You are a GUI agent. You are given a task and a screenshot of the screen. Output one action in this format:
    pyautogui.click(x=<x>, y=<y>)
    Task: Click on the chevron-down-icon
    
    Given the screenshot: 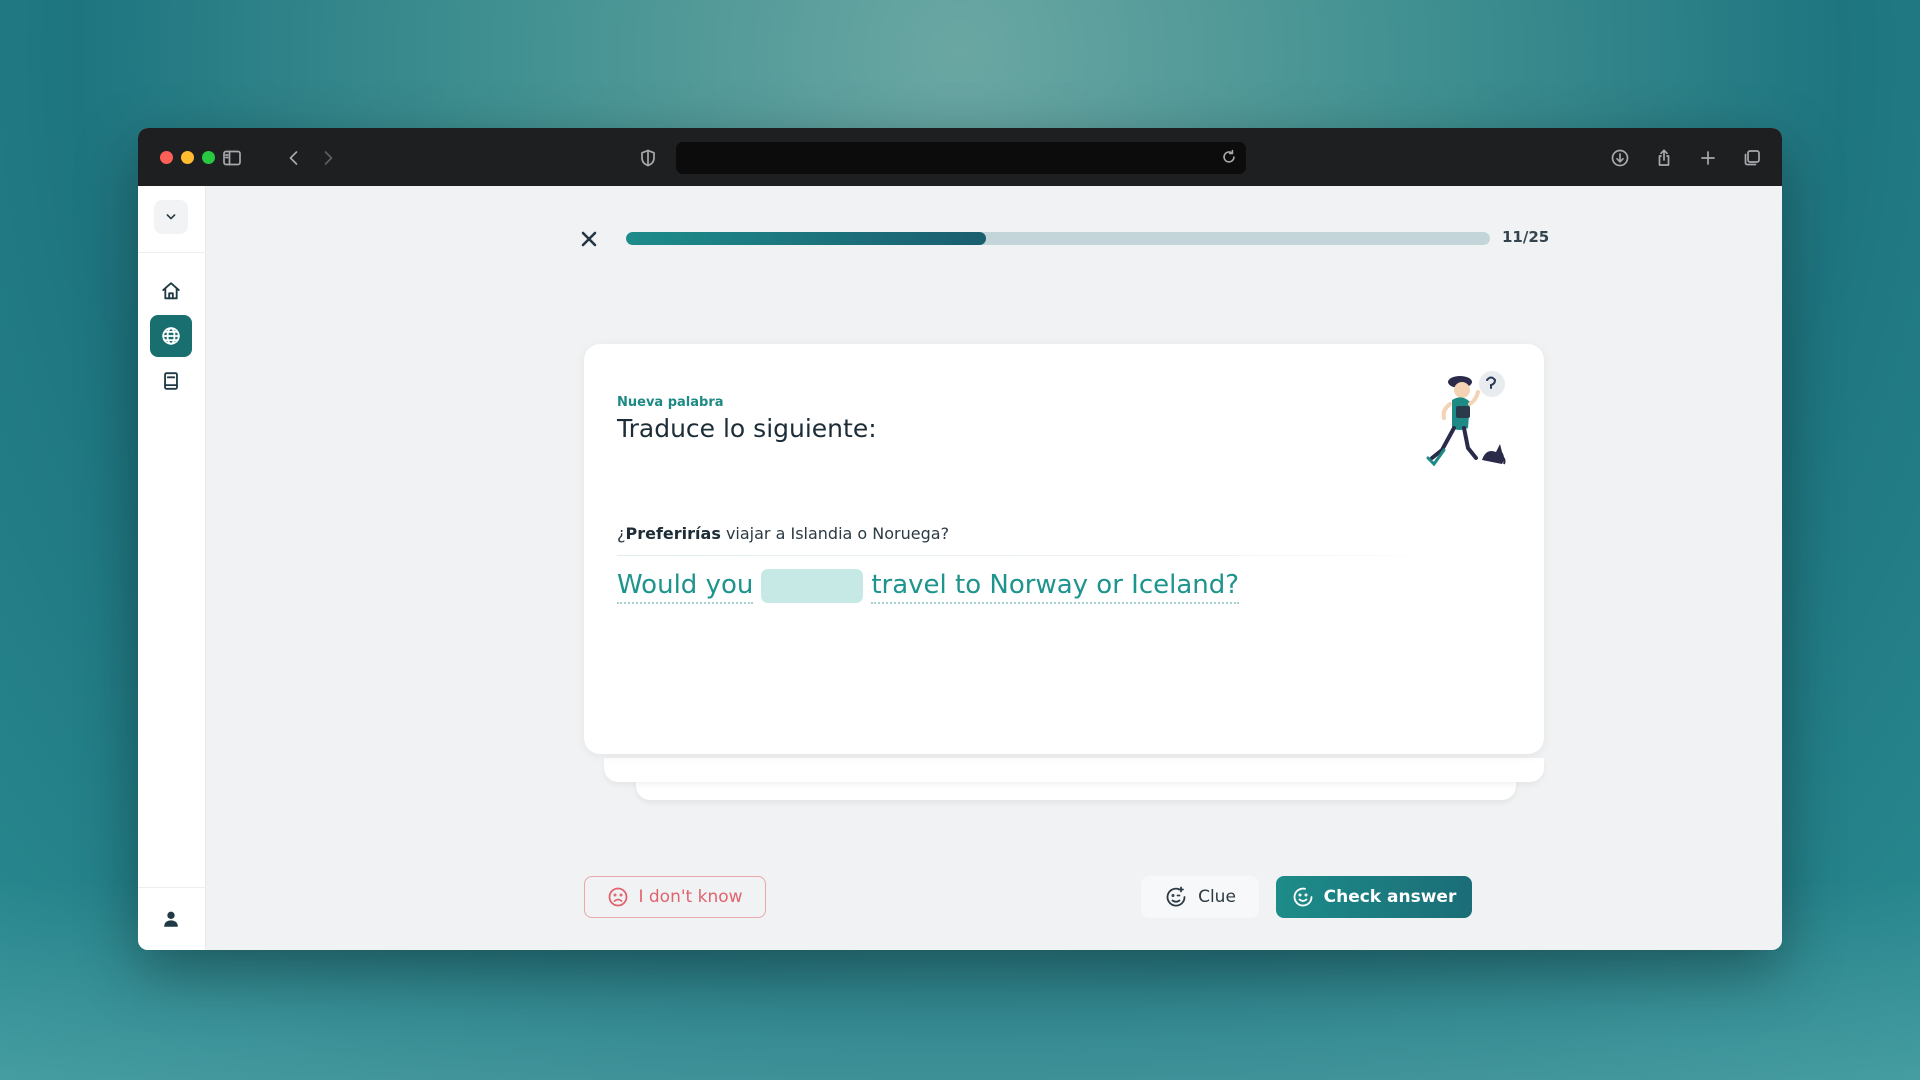 What is the action you would take?
    pyautogui.click(x=171, y=217)
    